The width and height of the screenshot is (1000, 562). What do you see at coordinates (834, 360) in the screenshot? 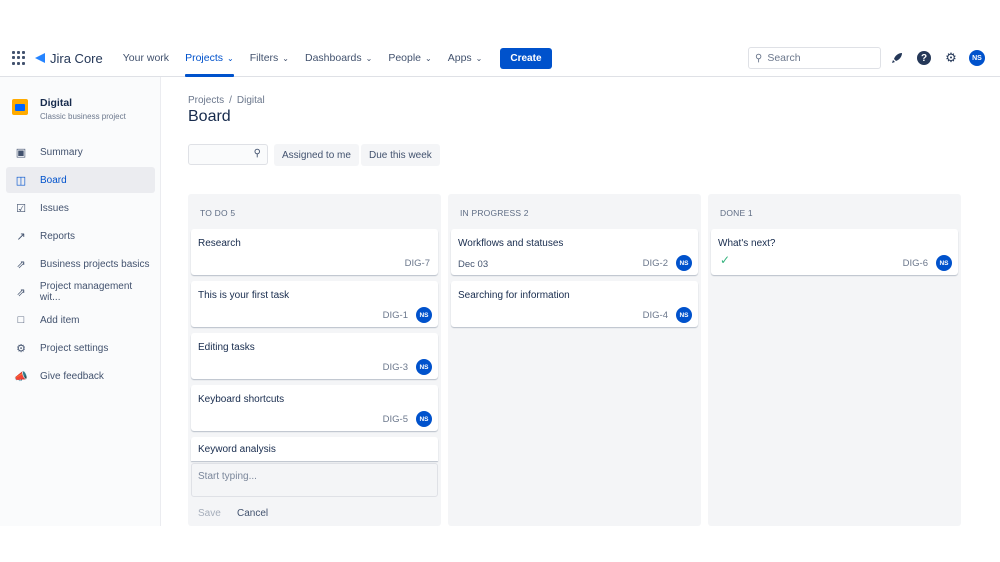
I see `column-done: DONE 1 What's next? ✓ DIG-6 NS` at bounding box center [834, 360].